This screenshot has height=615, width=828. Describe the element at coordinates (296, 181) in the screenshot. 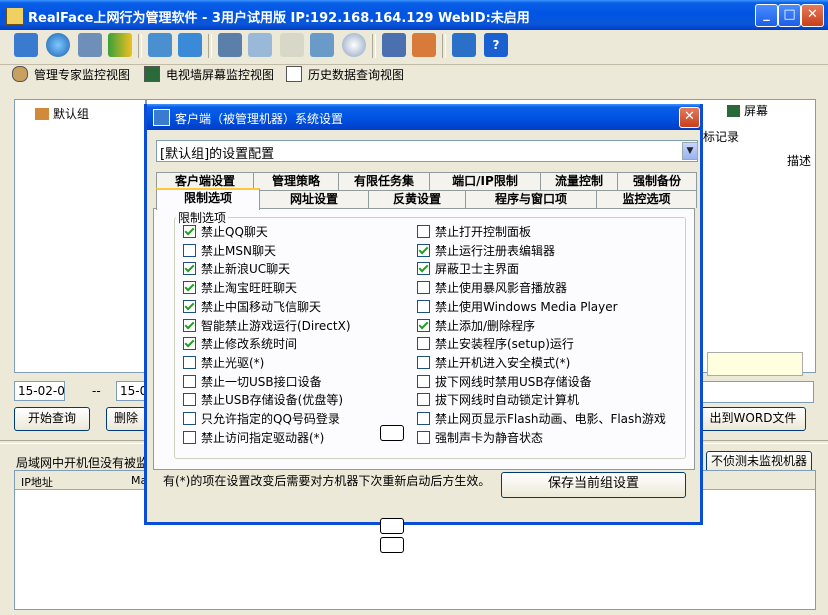

I see `tab-management-policy: 管理策略` at that location.